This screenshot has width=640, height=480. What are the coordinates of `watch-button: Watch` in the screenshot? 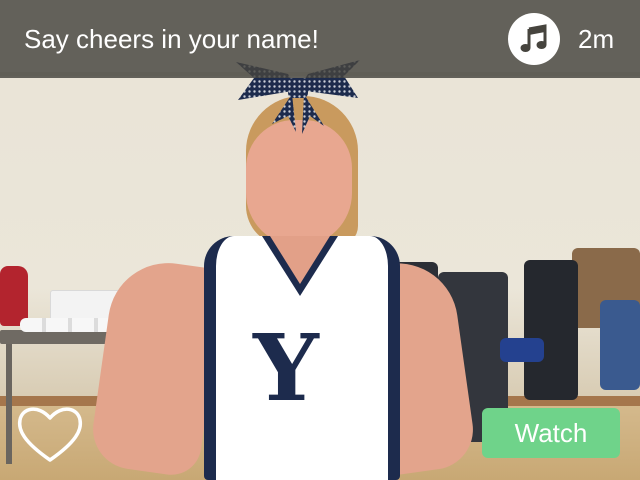 It's located at (551, 433).